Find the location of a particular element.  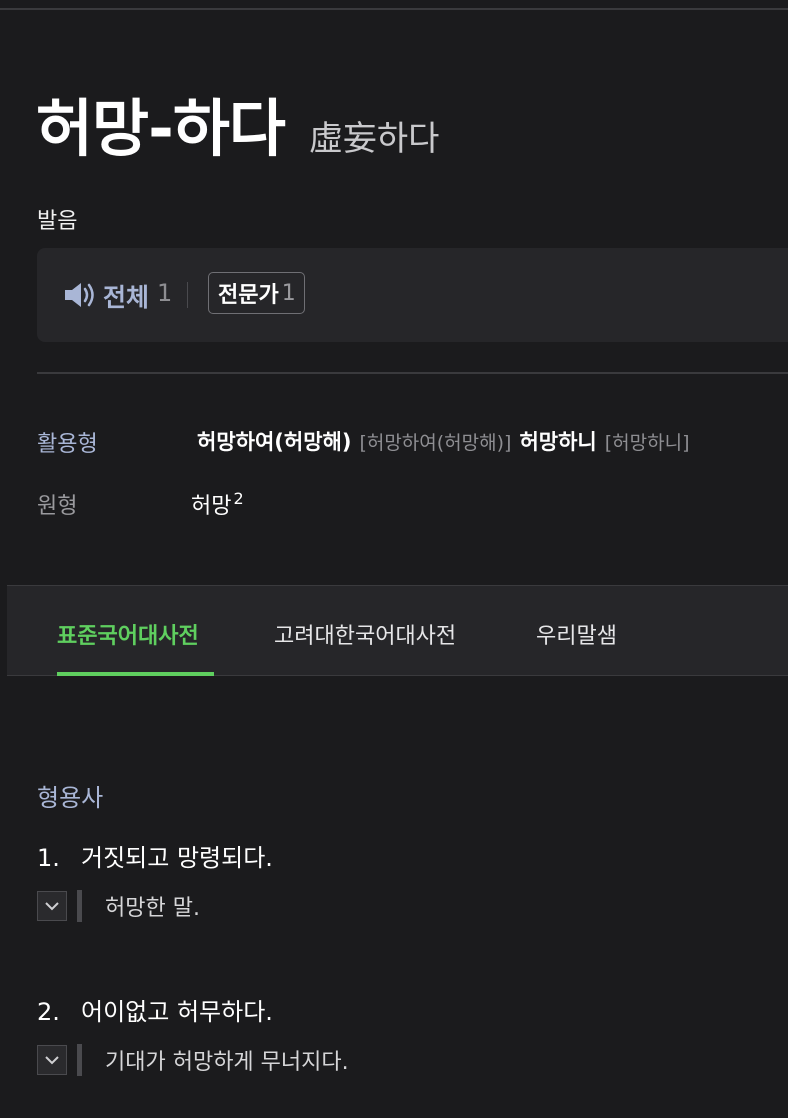

conjugation-pronunciation: [허망하니] is located at coordinates (647, 443).